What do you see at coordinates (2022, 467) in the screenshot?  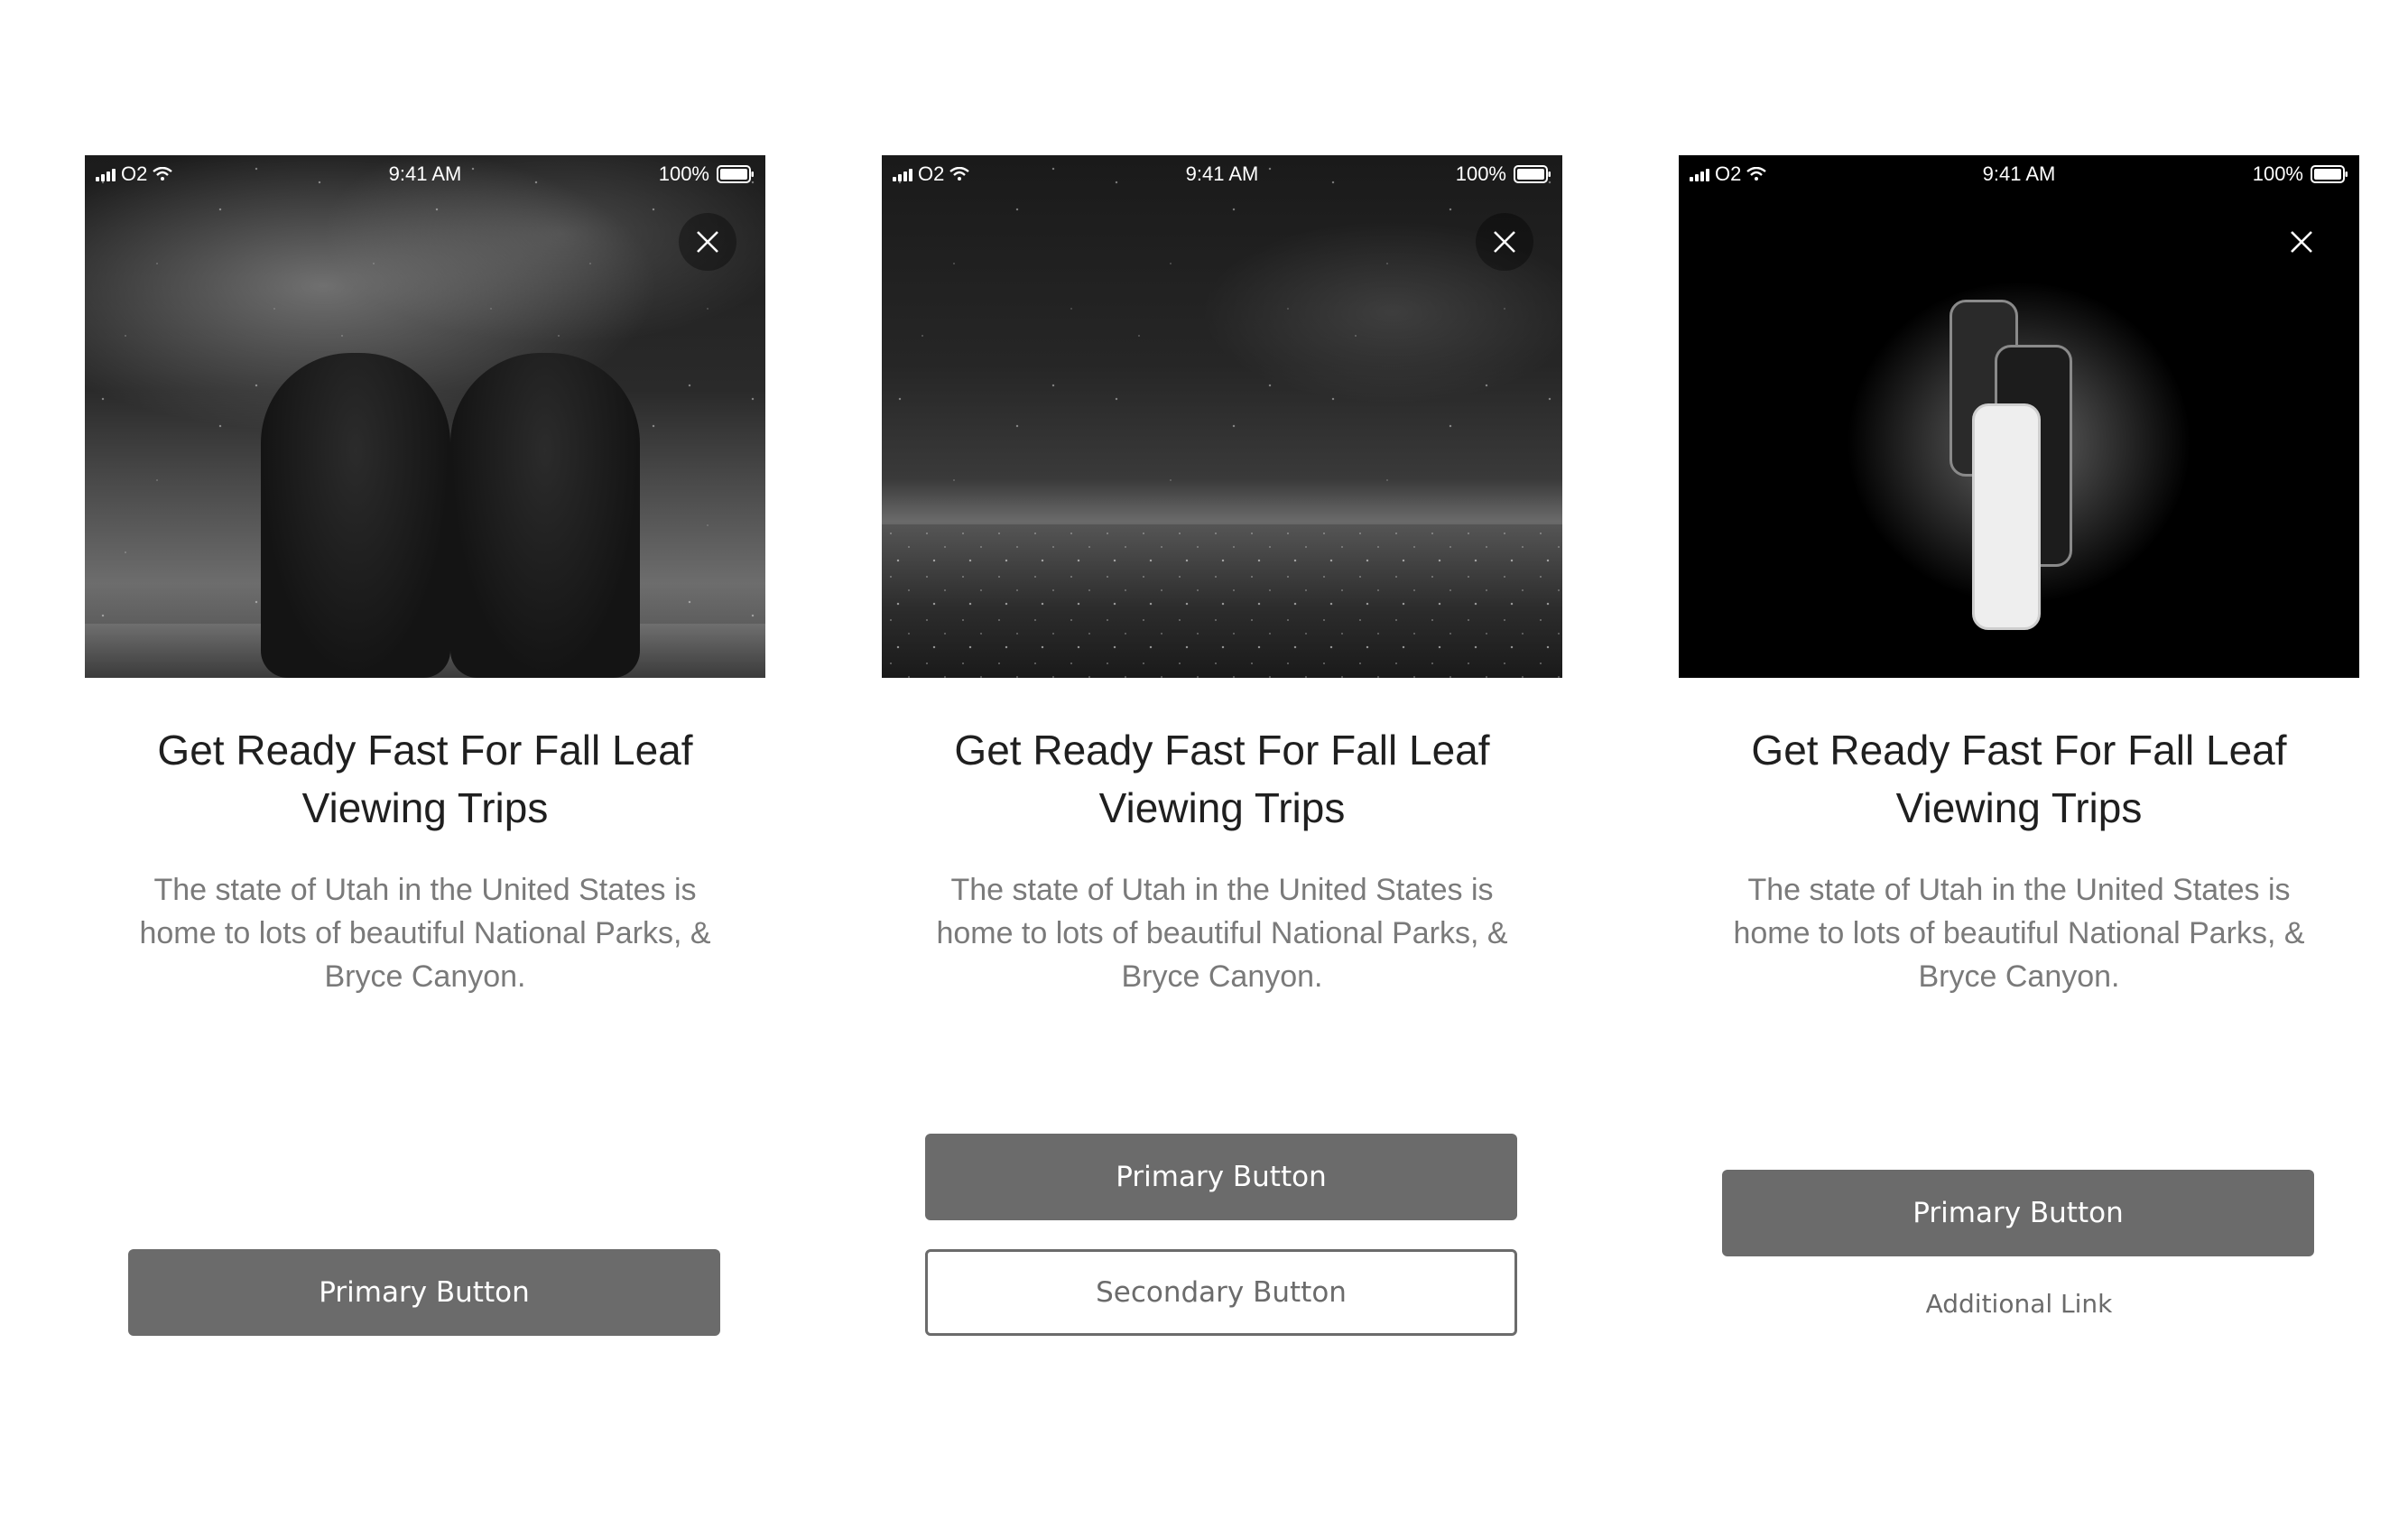 I see `smartphones-illustration` at bounding box center [2022, 467].